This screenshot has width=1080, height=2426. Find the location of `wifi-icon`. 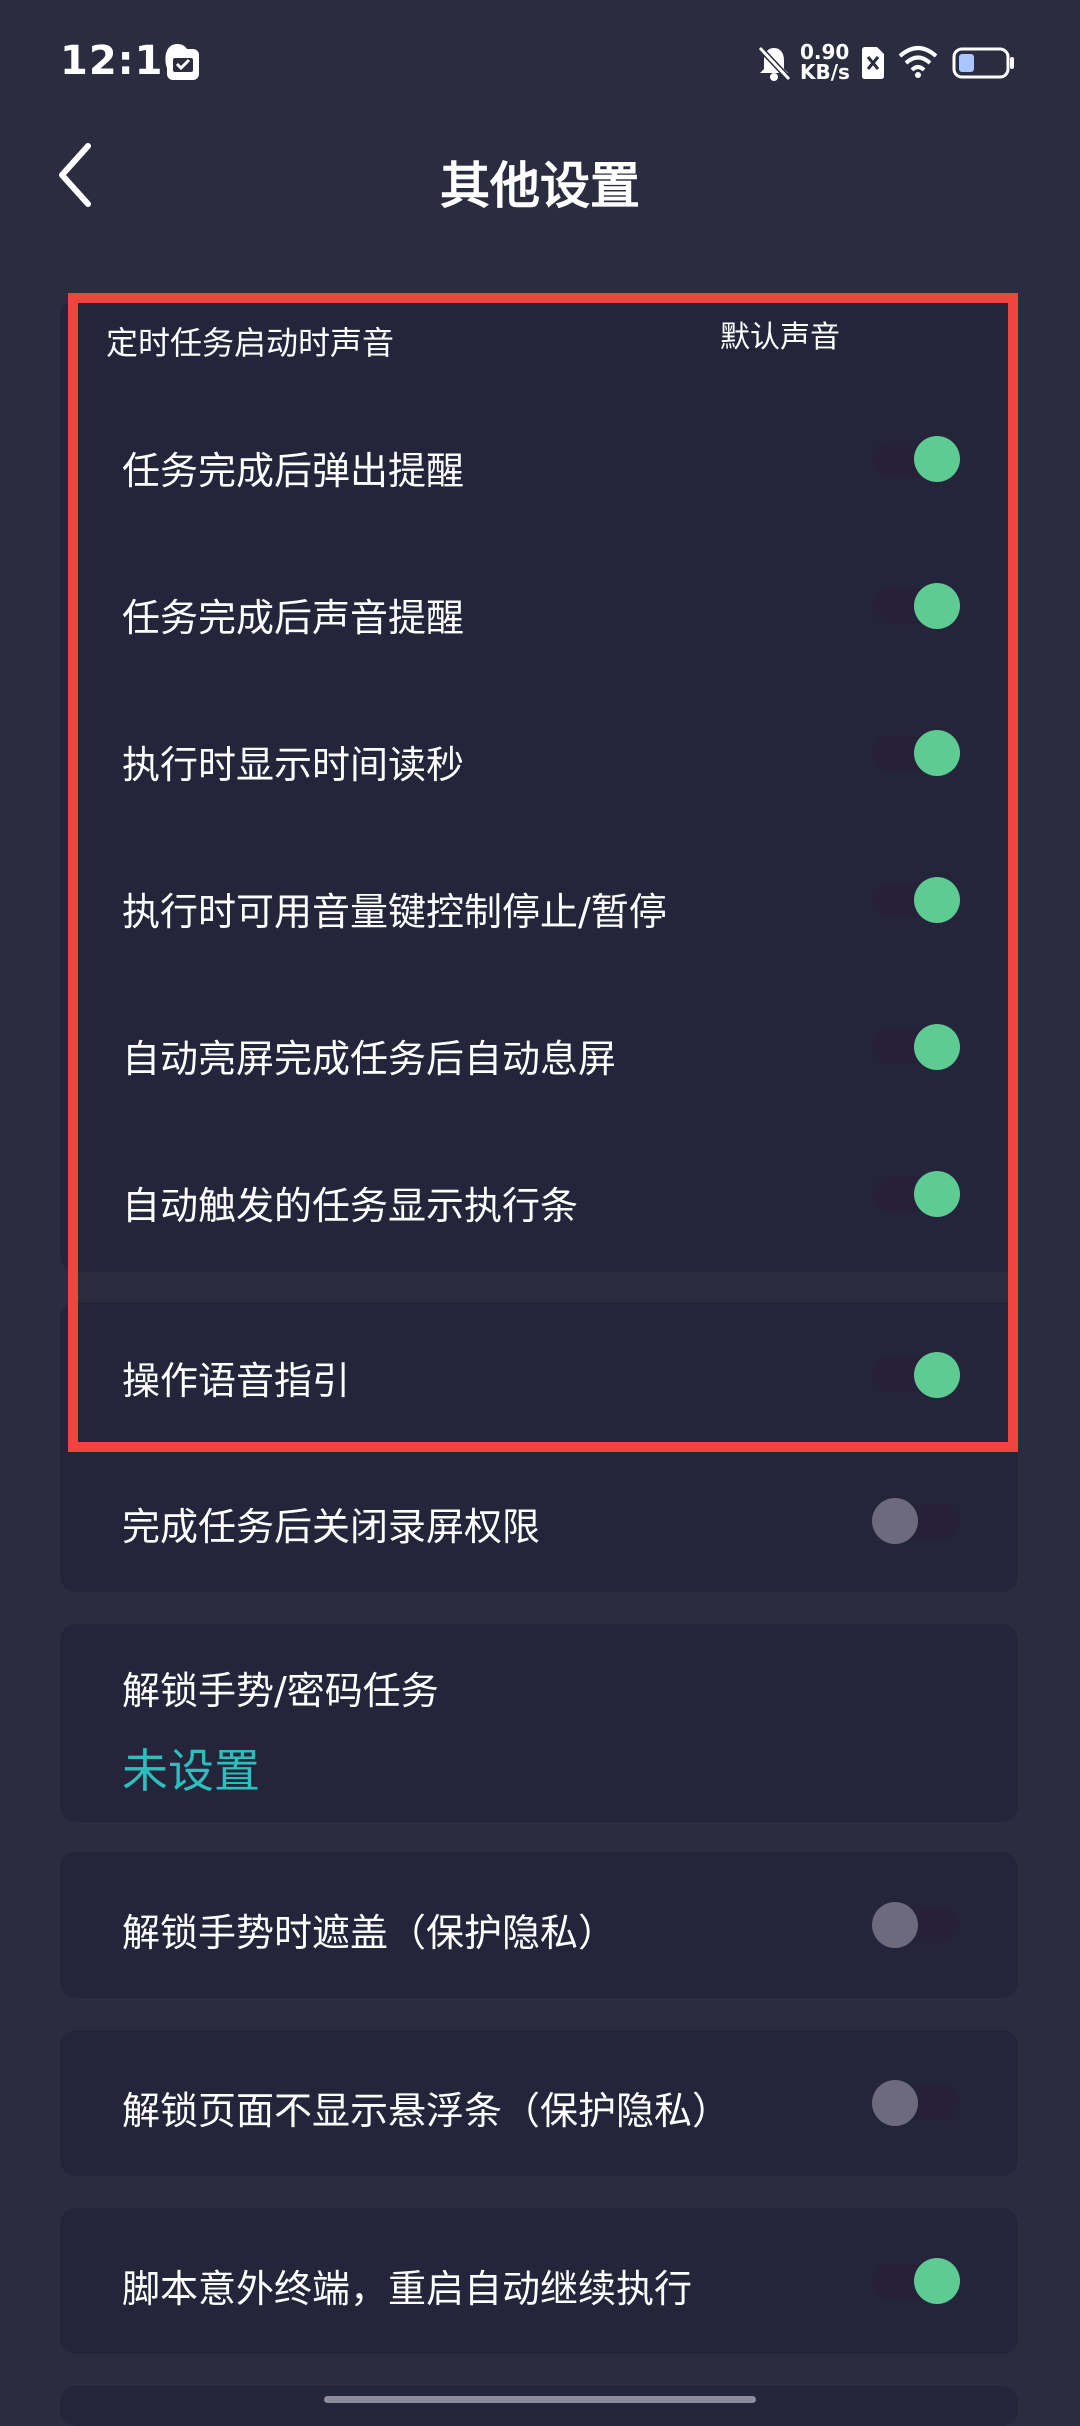

wifi-icon is located at coordinates (918, 62).